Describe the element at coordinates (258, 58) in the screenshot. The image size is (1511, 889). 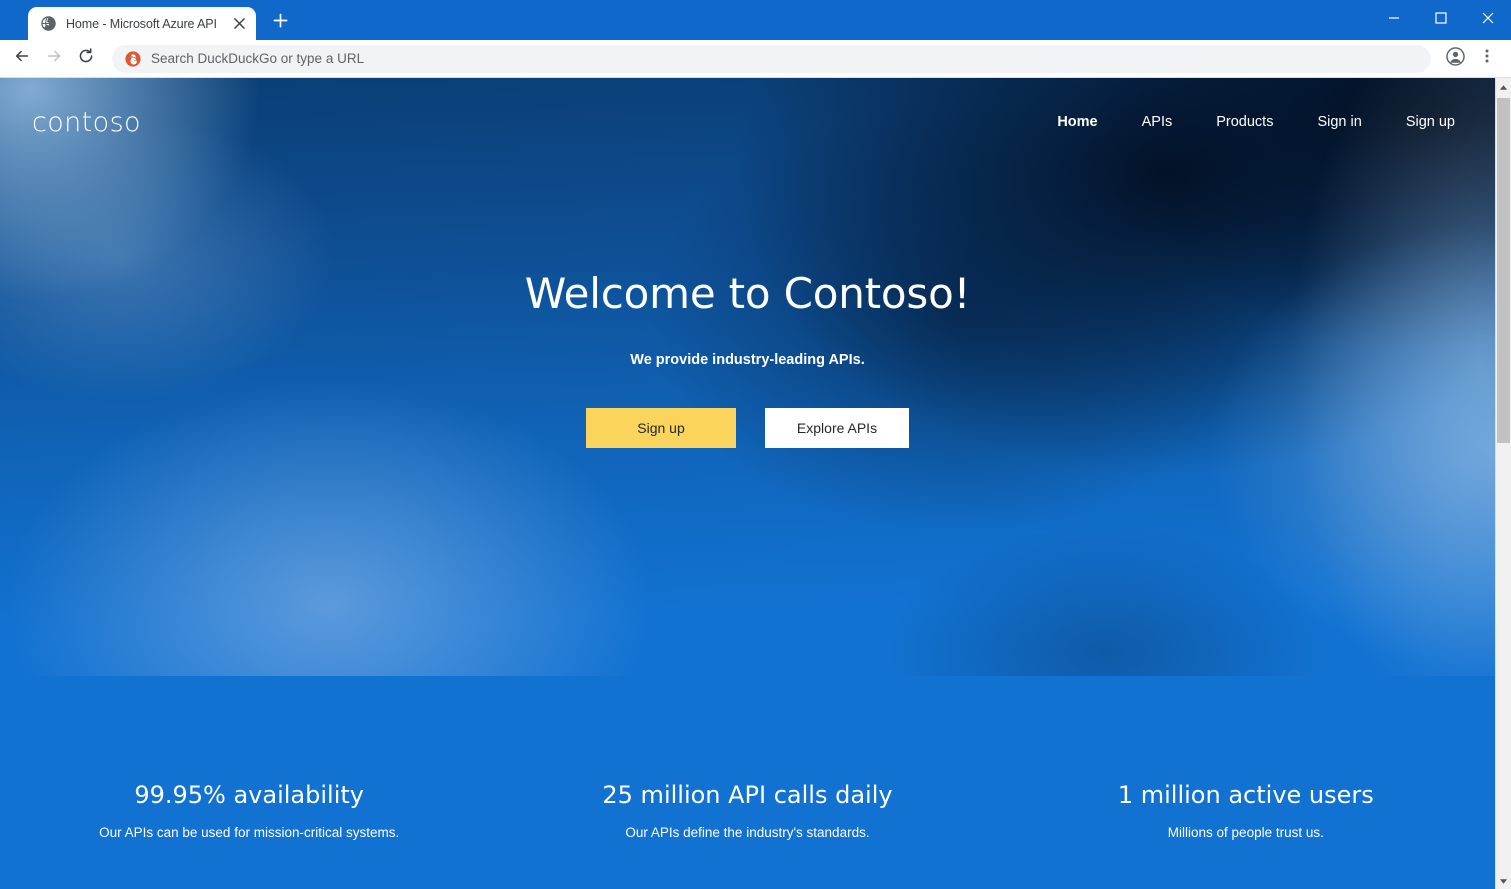
I see `address-bar-text: Search DuckDuckGo or type a URL` at that location.